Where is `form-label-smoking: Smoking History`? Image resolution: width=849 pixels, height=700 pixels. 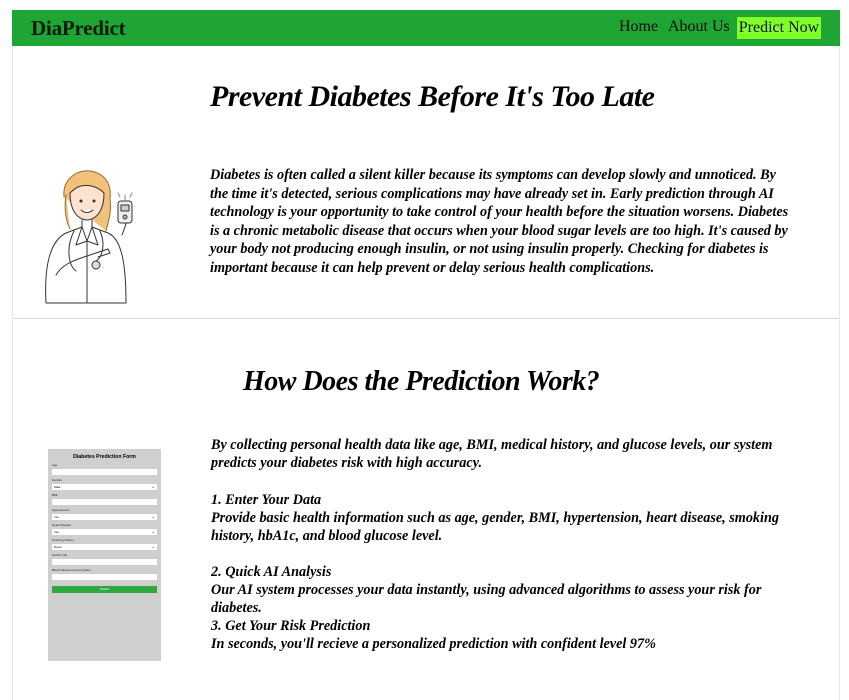 form-label-smoking: Smoking History is located at coordinates (63, 540).